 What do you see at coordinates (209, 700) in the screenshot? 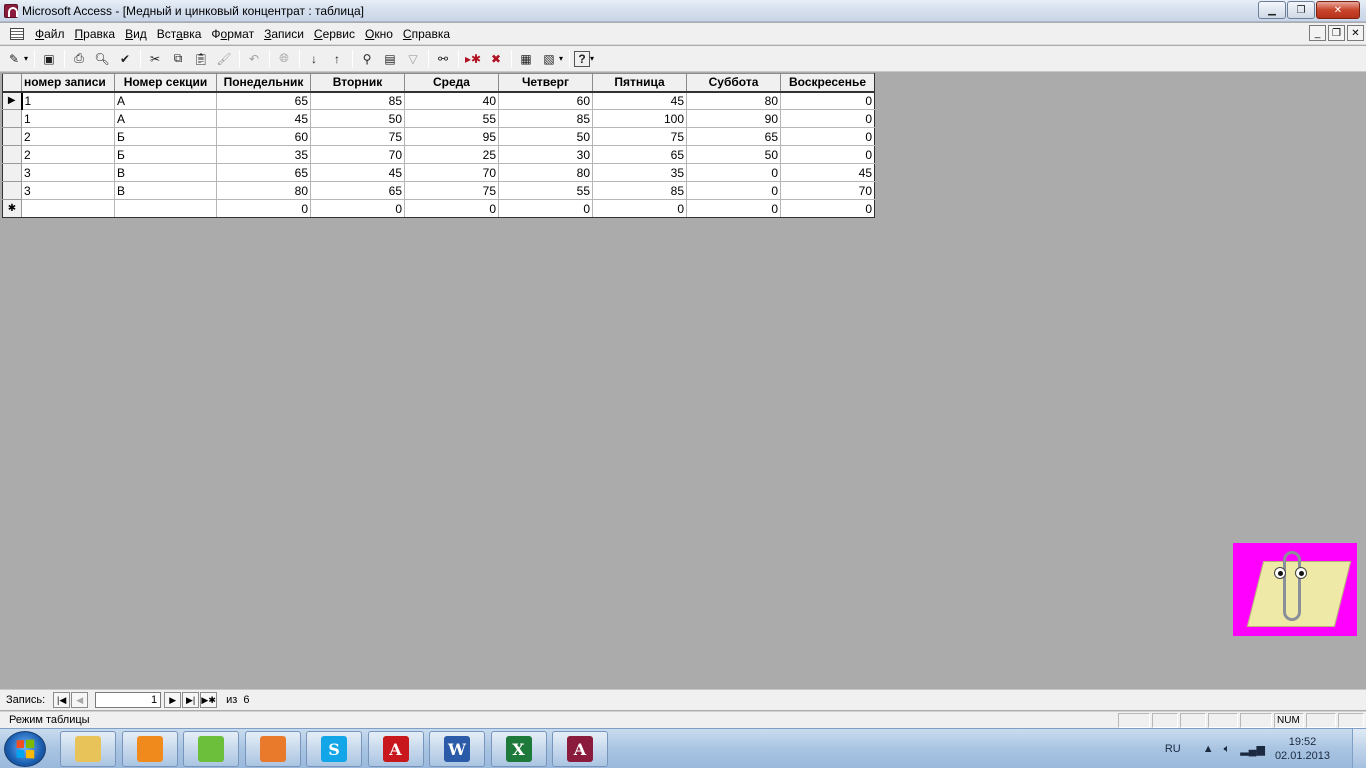
I see `new-record-button: ▶✱` at bounding box center [209, 700].